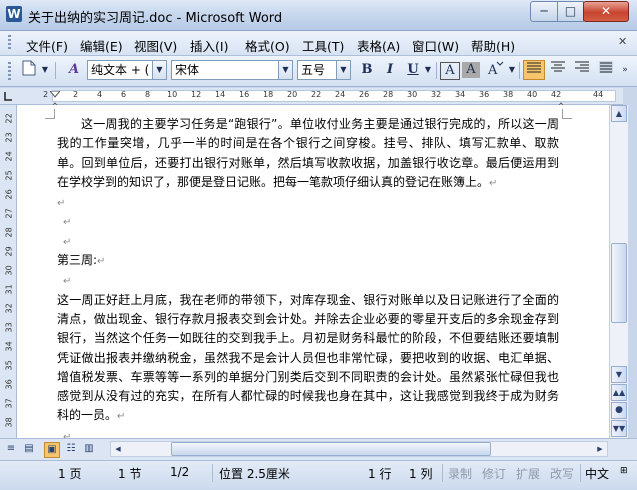 The image size is (637, 490). Describe the element at coordinates (624, 471) in the screenshot. I see `spelling-status-icon: ⊞` at that location.